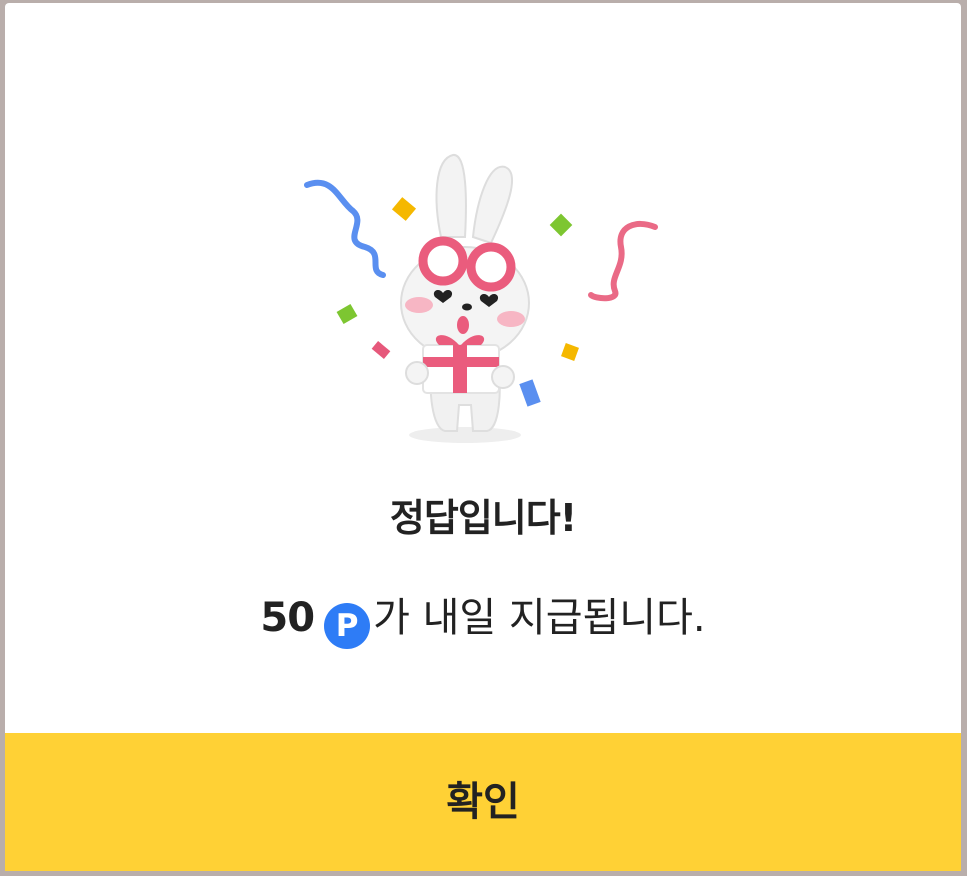  I want to click on reward-amount: 50, so click(287, 618).